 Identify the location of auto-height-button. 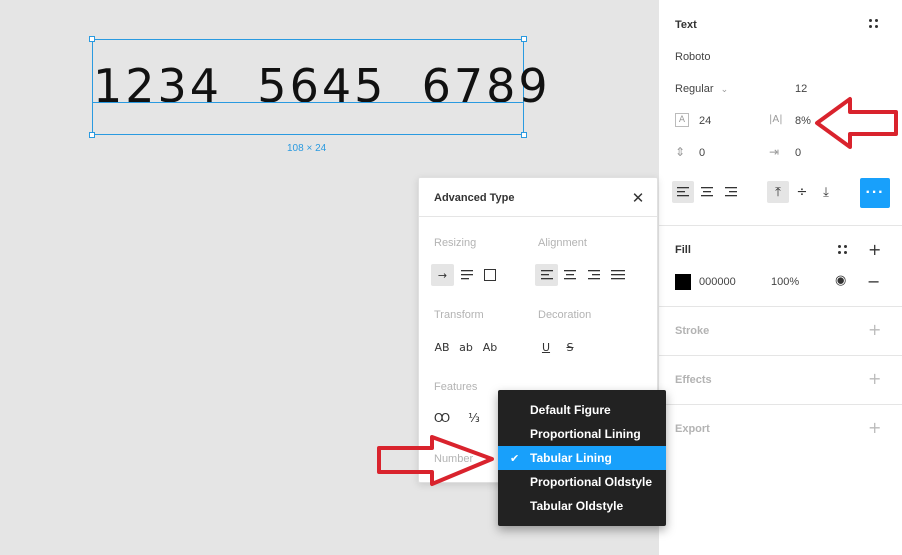
(467, 275).